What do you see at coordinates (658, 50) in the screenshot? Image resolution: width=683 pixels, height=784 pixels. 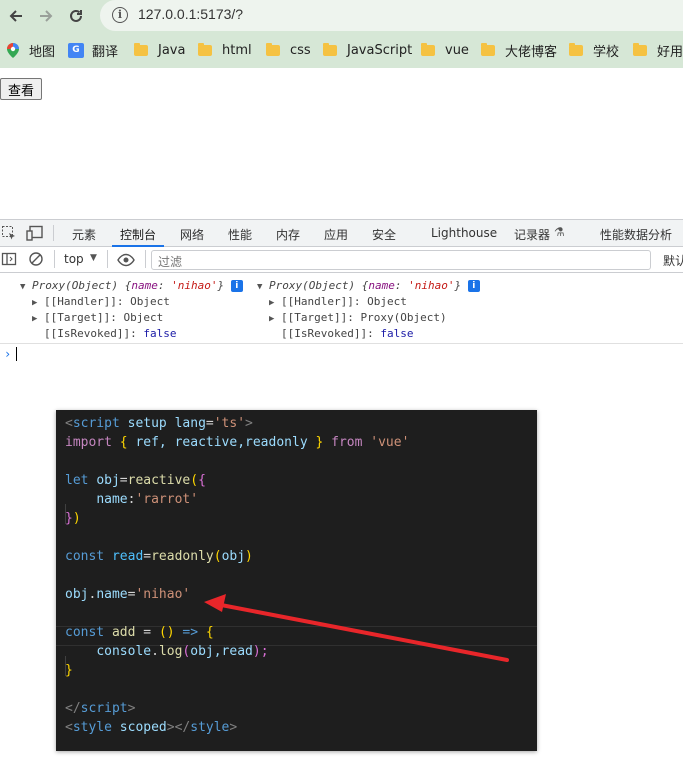 I see `bookmark-useful: 好用` at bounding box center [658, 50].